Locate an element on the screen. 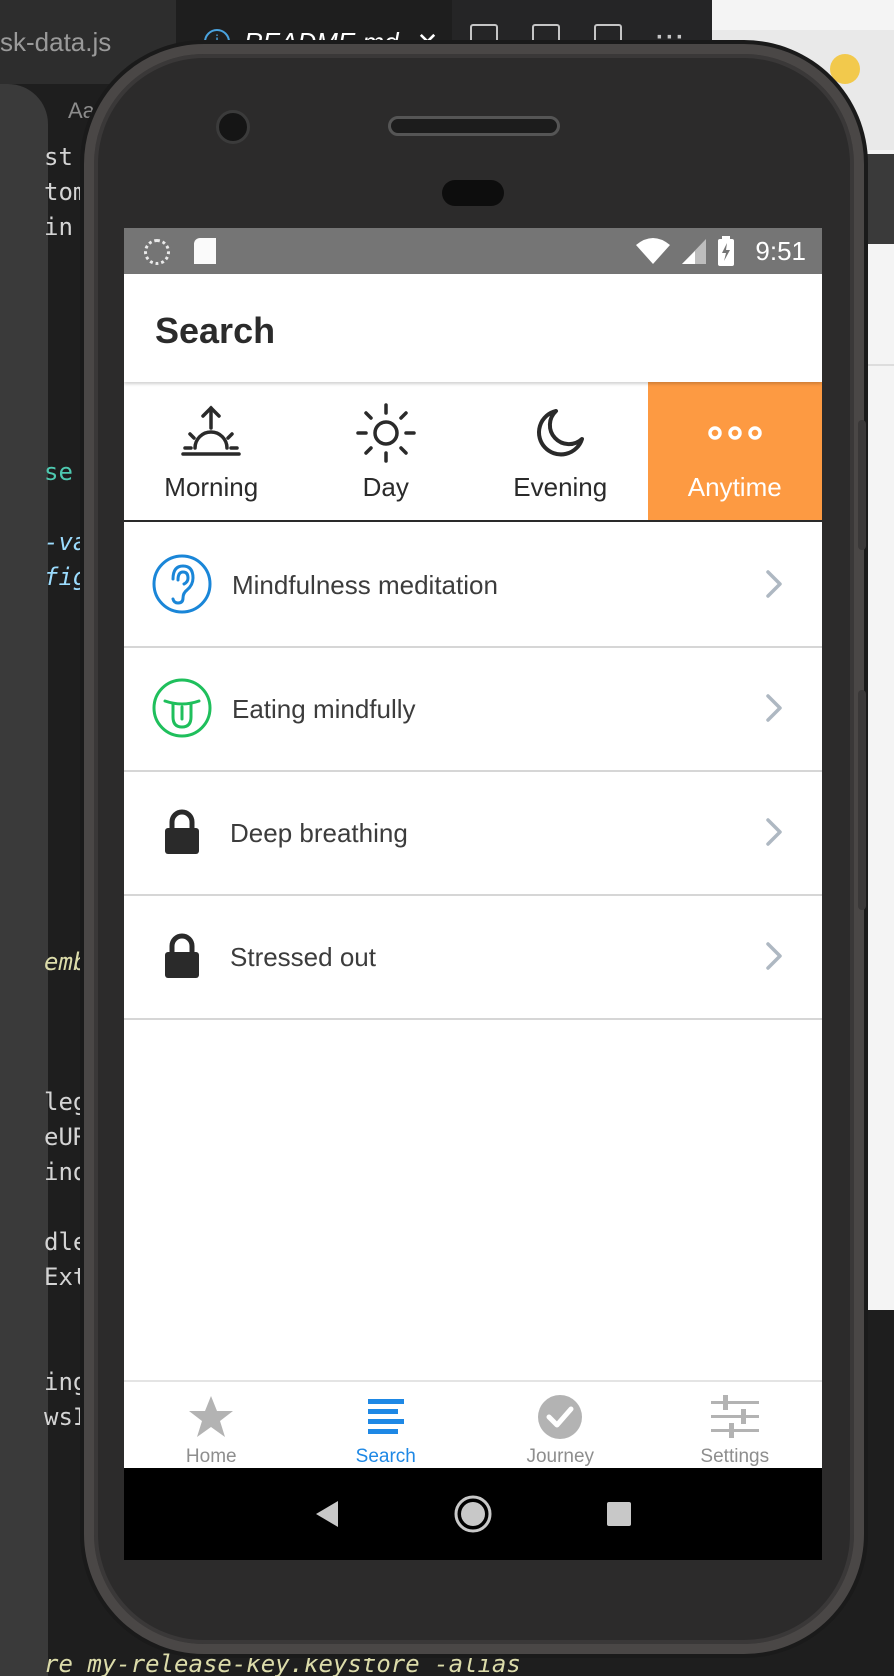 The height and width of the screenshot is (1676, 894). status-bar: 9:51 is located at coordinates (473, 251).